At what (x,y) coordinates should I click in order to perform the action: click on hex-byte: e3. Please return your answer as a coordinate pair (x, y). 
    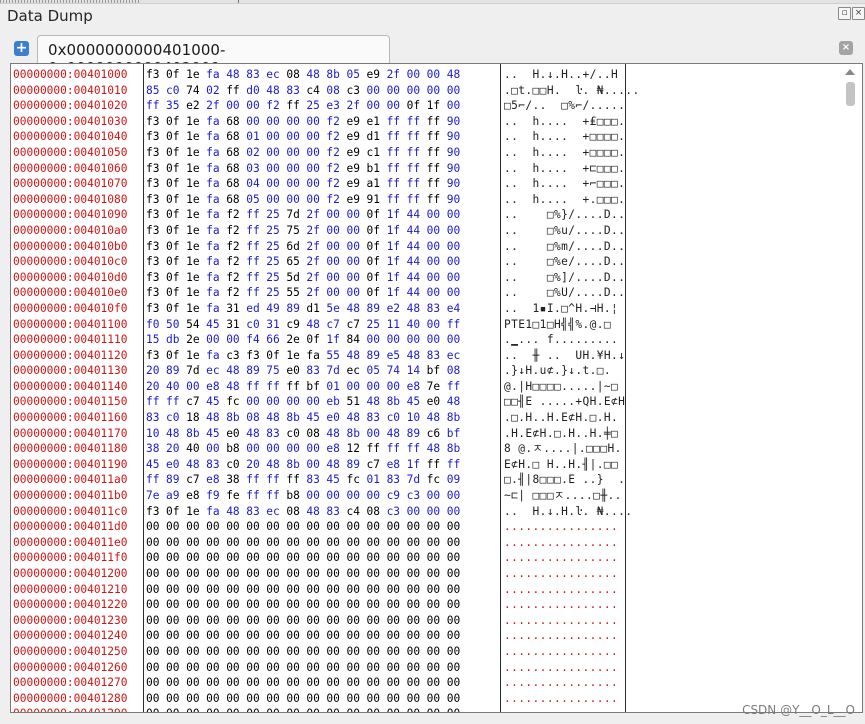
    Looking at the image, I should click on (336, 106).